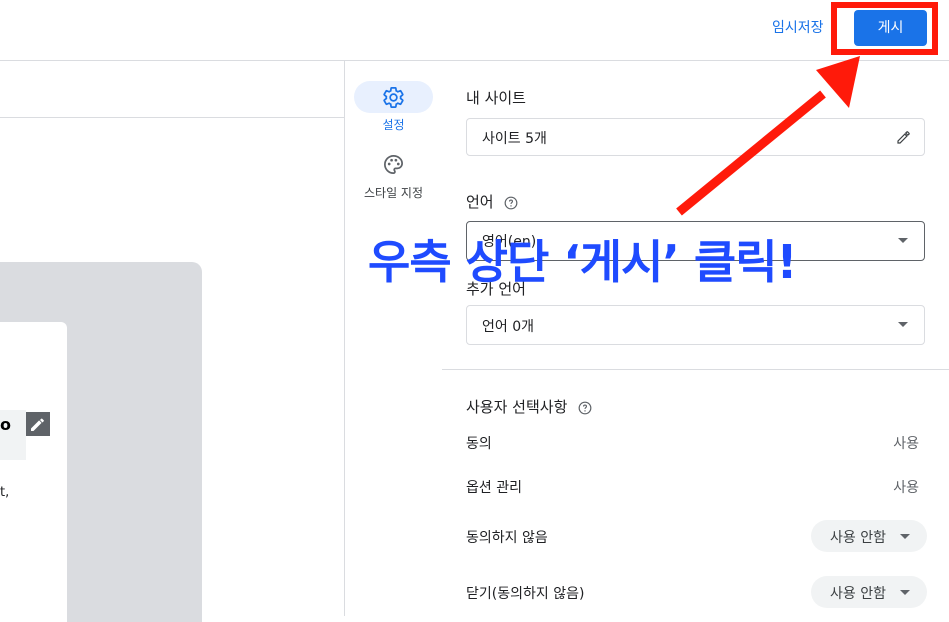 The height and width of the screenshot is (622, 949). Describe the element at coordinates (858, 538) in the screenshot. I see `do-not-consent-value: 사용 안함` at that location.